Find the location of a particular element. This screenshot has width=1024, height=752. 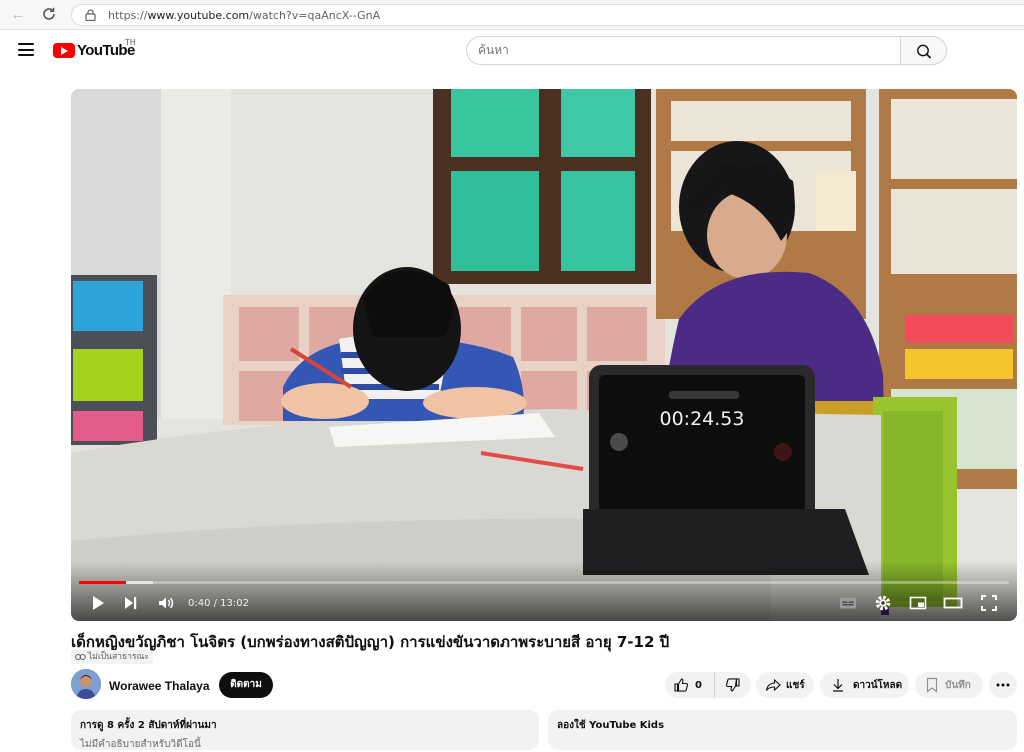

visibility-text: ไม่เป็นสาธารณะ is located at coordinates (118, 657).